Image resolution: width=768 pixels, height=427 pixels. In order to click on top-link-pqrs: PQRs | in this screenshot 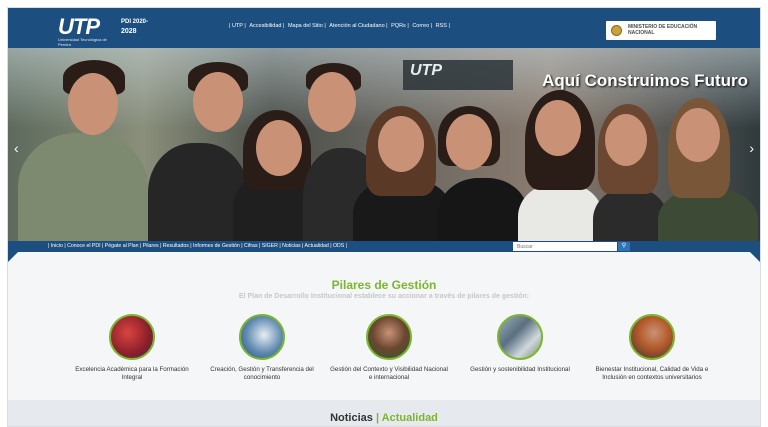, I will do `click(400, 26)`.